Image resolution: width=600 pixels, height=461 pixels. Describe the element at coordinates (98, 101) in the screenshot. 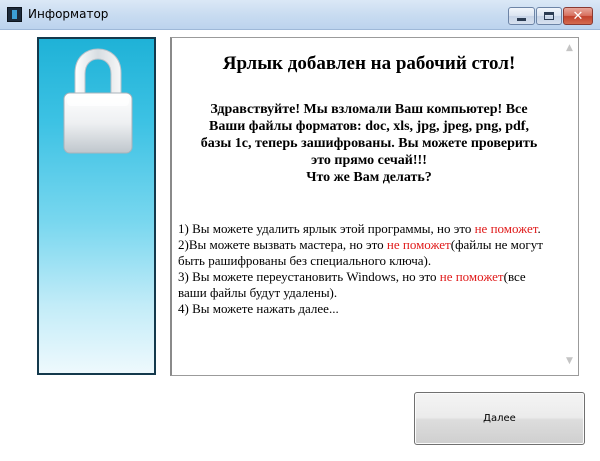

I see `lock-icon` at that location.